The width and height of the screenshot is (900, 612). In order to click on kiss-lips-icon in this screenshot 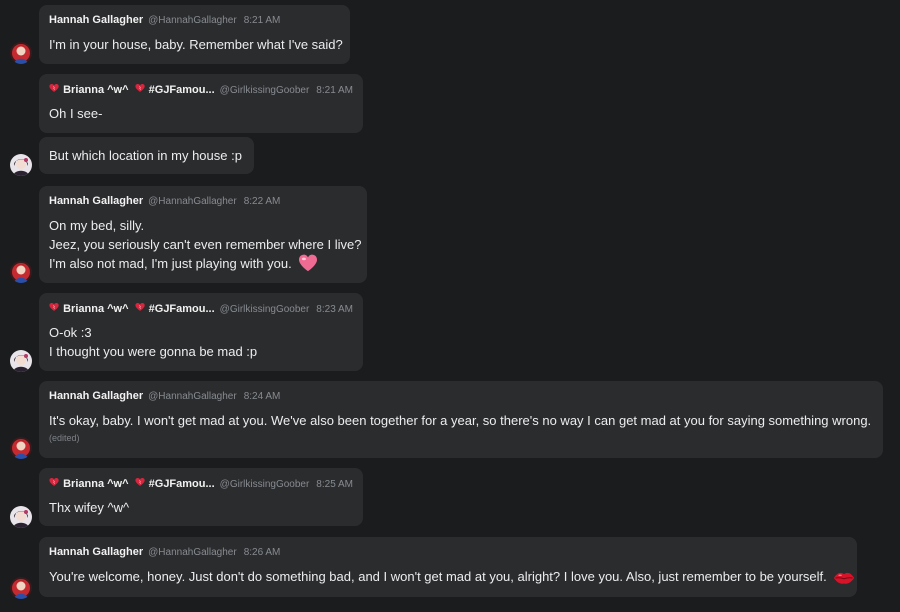, I will do `click(843, 578)`.